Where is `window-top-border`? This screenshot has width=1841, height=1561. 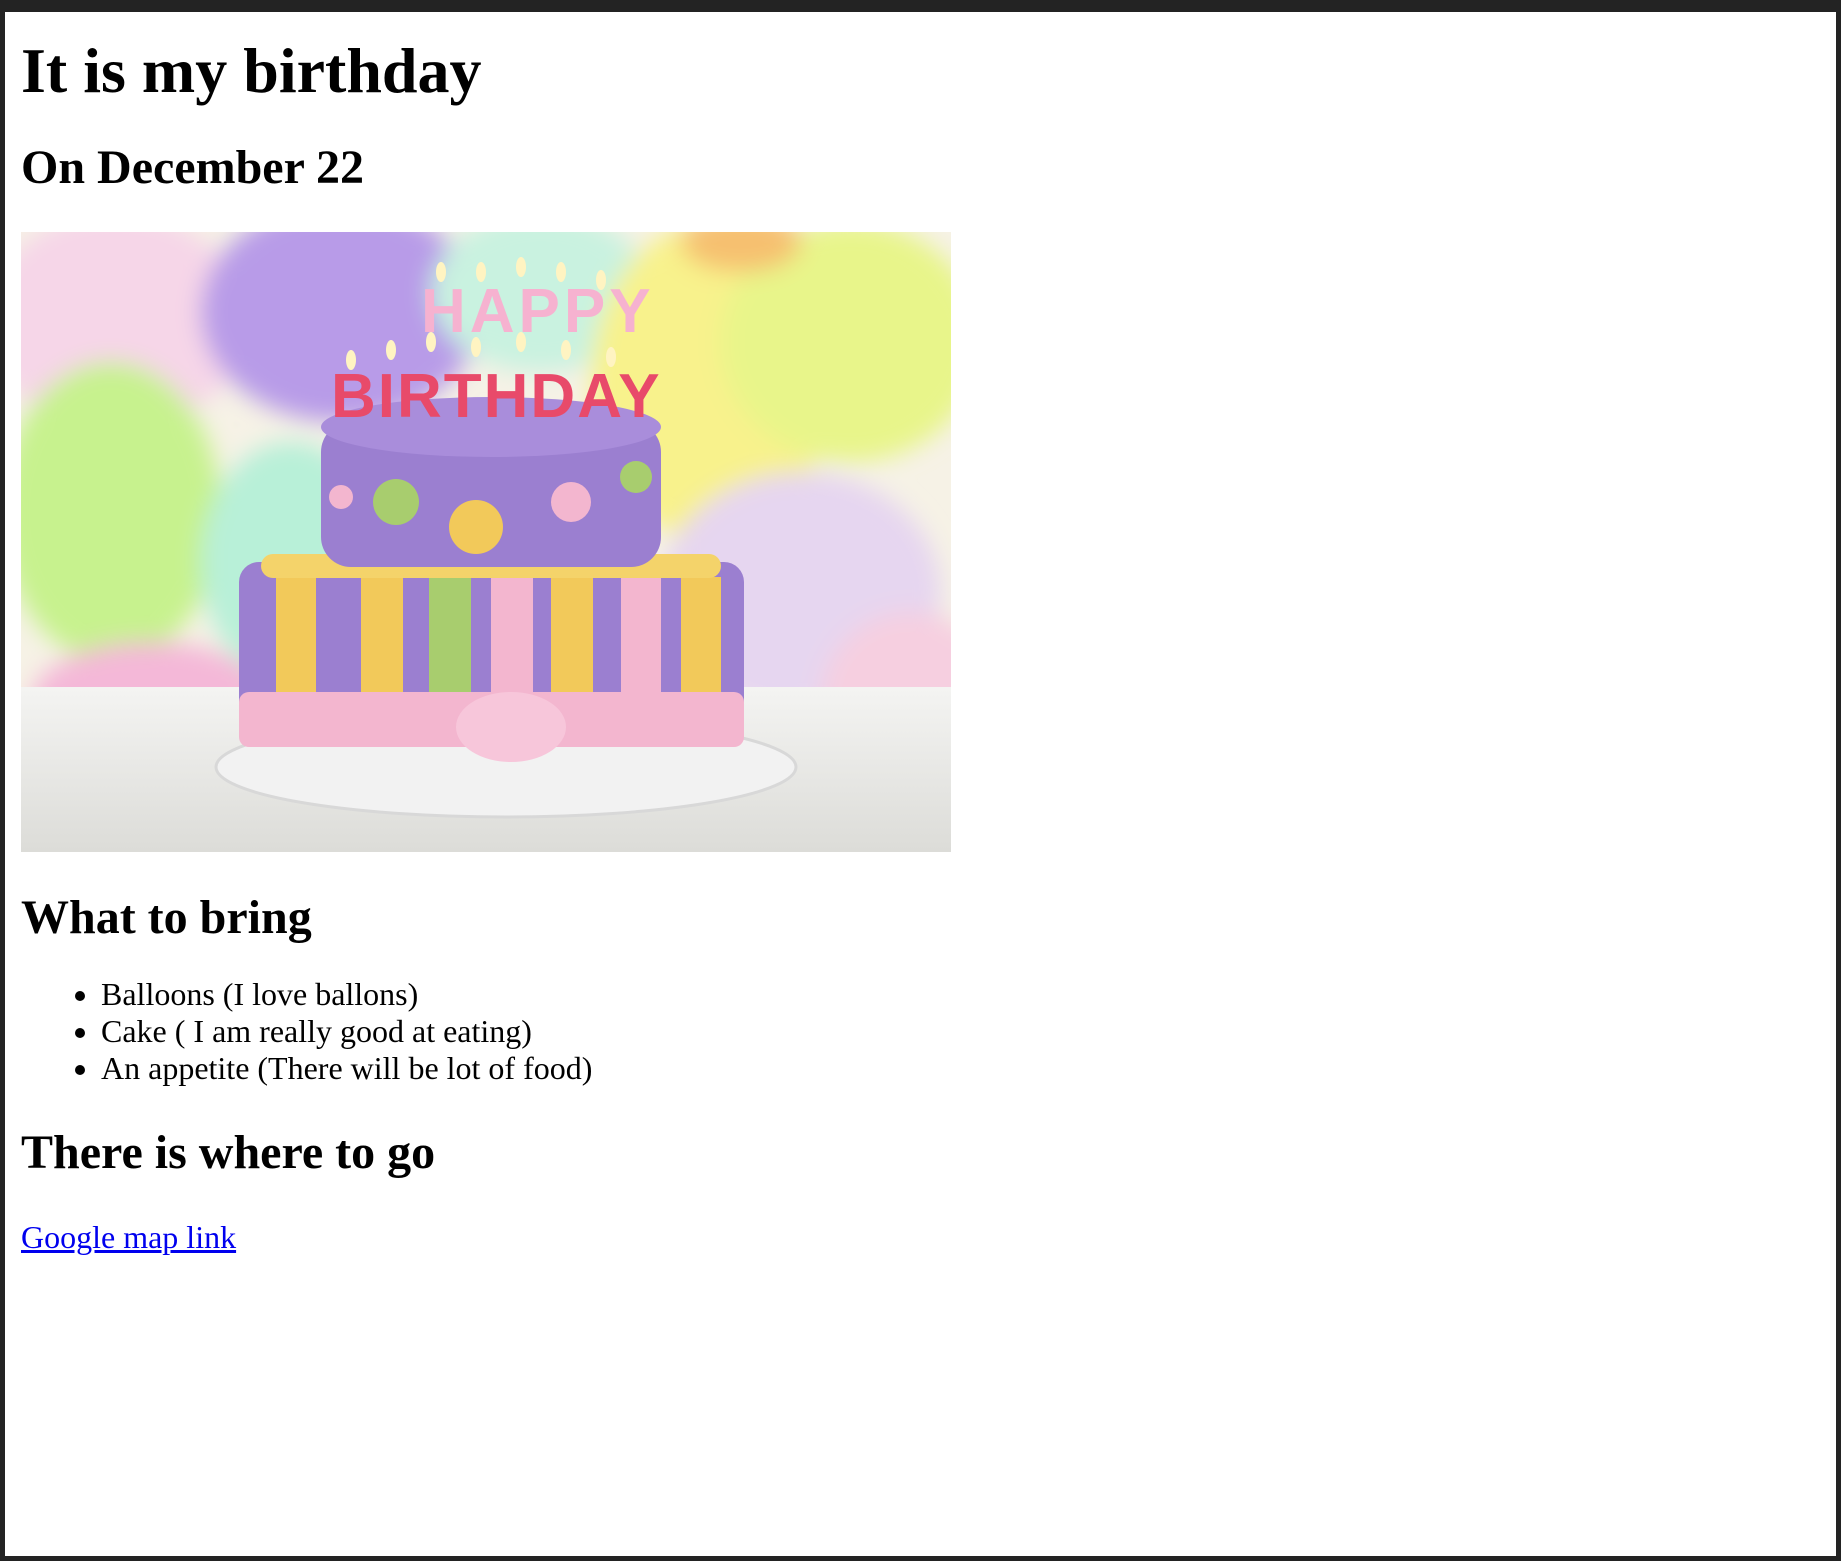 window-top-border is located at coordinates (920, 6).